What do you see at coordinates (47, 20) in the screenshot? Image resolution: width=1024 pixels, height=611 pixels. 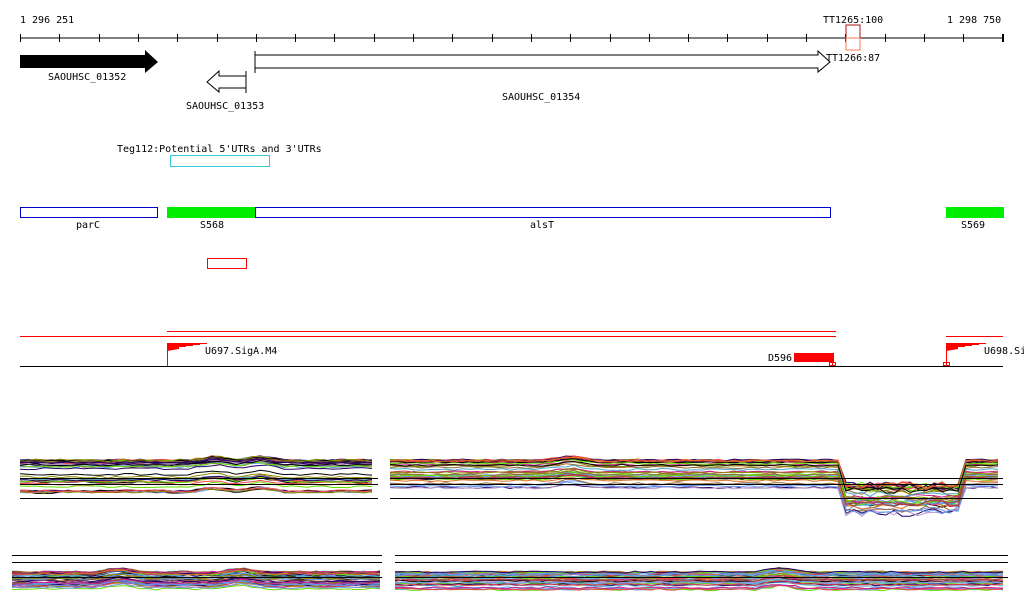 I see `ruler-start-label: 1 296 251` at bounding box center [47, 20].